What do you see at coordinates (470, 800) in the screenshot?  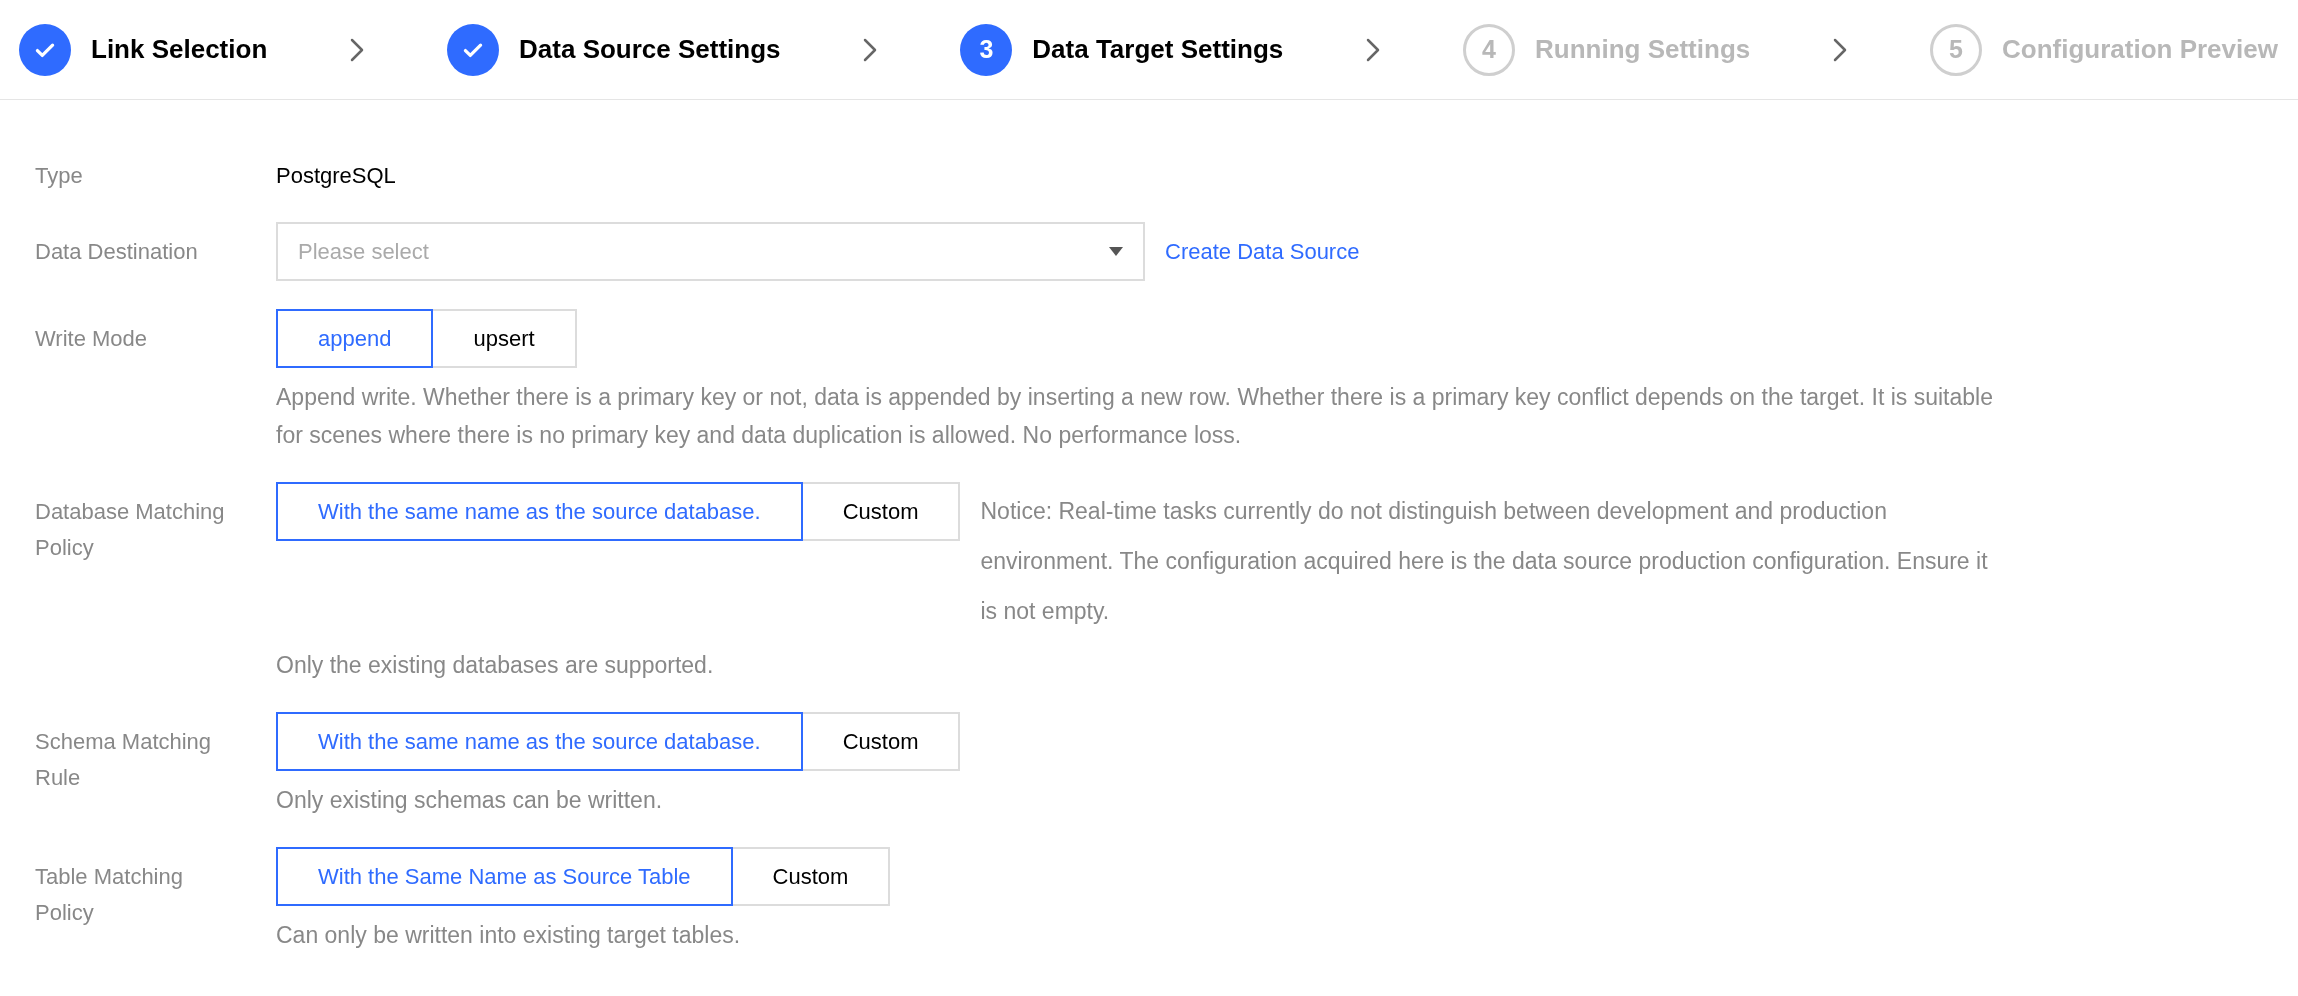 I see `help-text: Only existing schemas can be written.` at bounding box center [470, 800].